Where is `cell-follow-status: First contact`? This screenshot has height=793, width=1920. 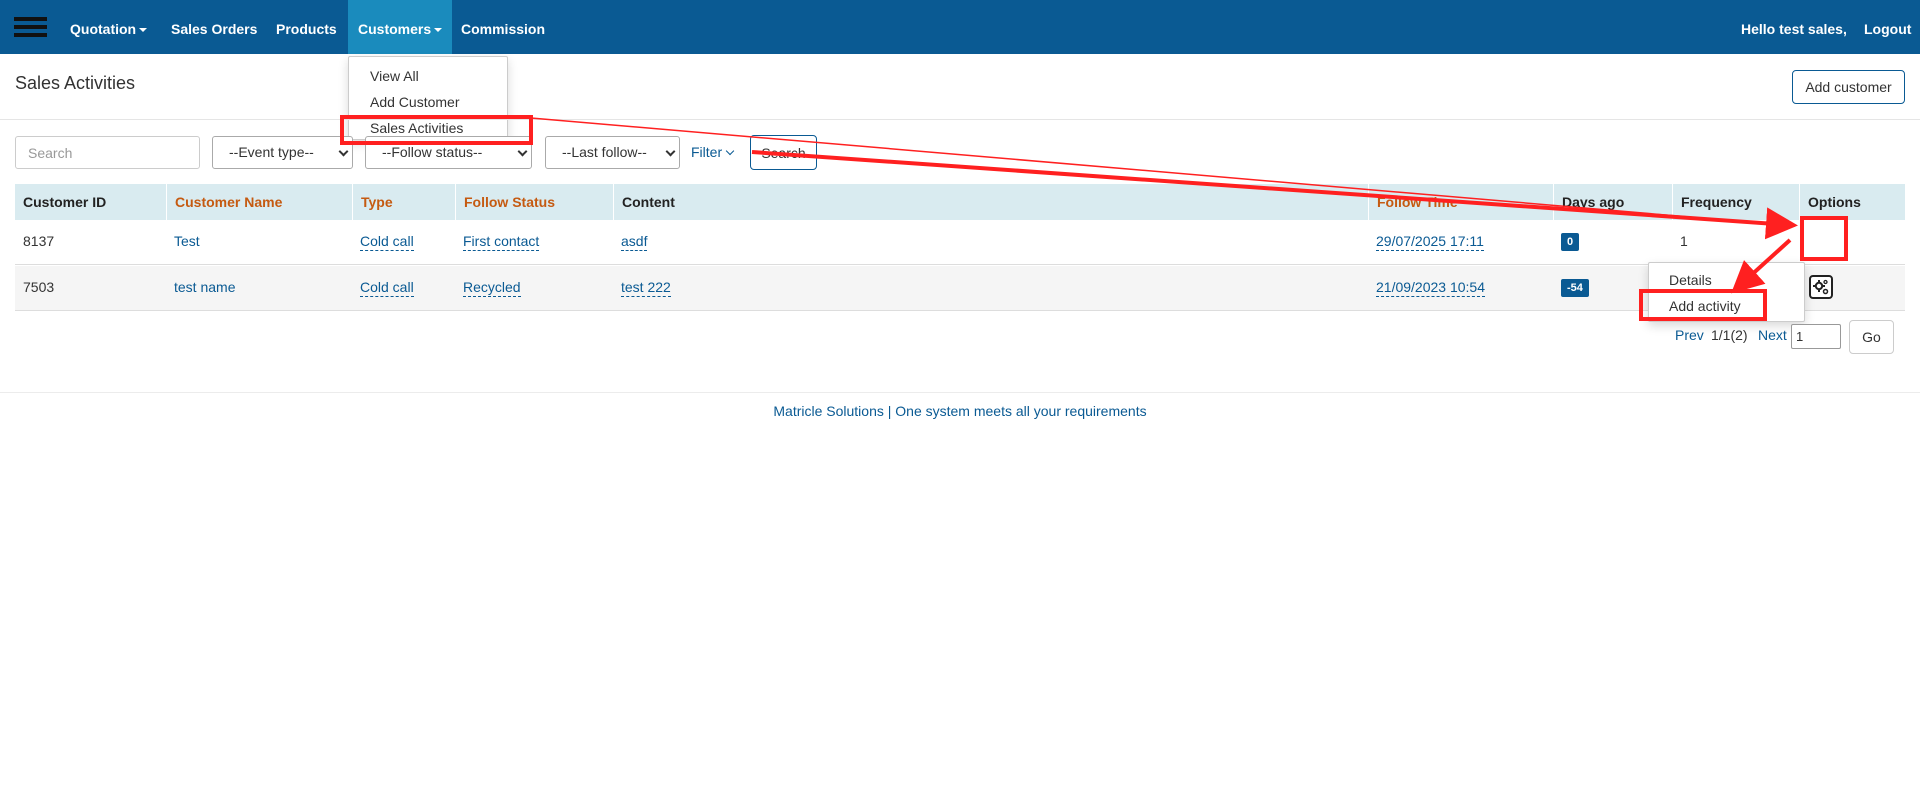 cell-follow-status: First contact is located at coordinates (497, 242).